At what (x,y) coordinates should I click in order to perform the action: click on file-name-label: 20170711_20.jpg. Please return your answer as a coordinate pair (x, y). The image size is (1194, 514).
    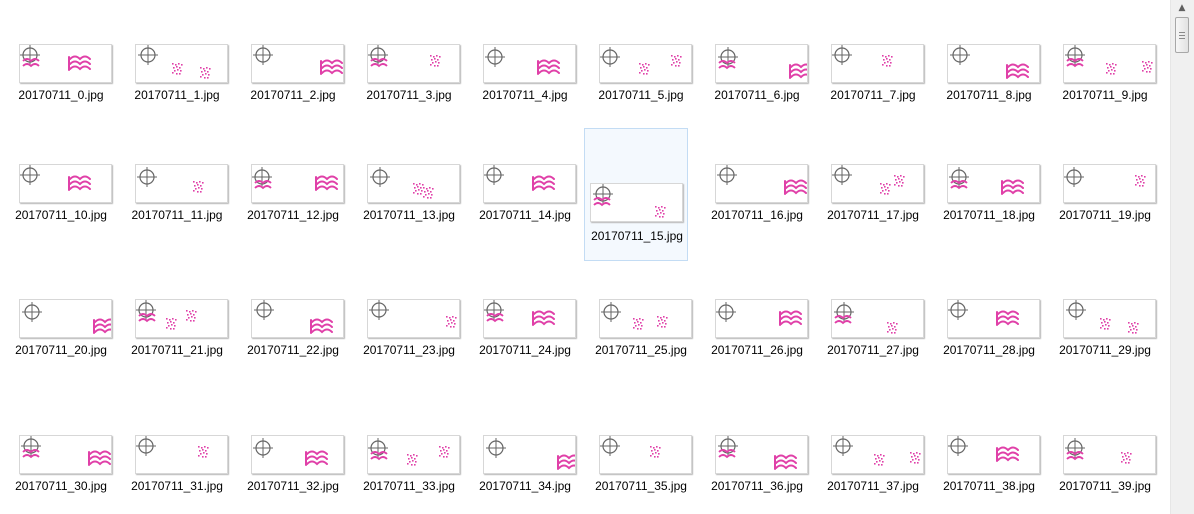
    Looking at the image, I should click on (61, 350).